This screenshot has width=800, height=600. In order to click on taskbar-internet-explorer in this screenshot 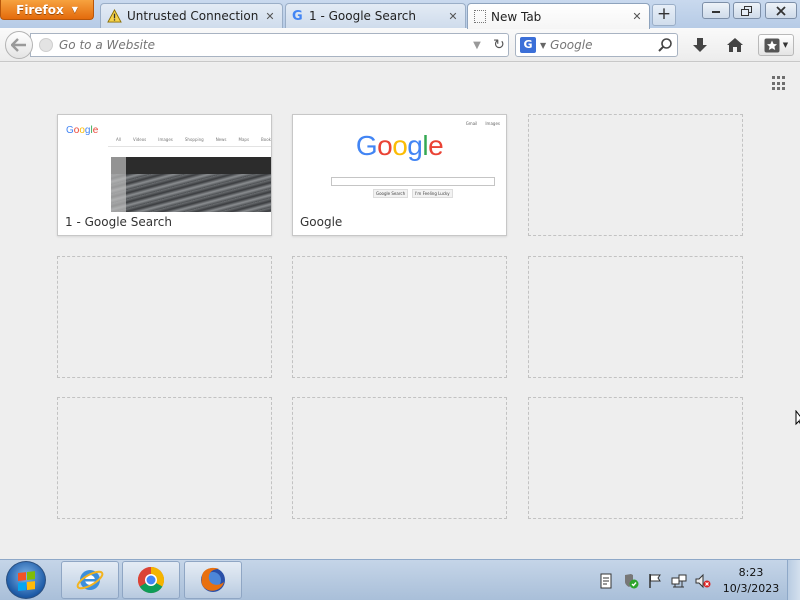, I will do `click(90, 580)`.